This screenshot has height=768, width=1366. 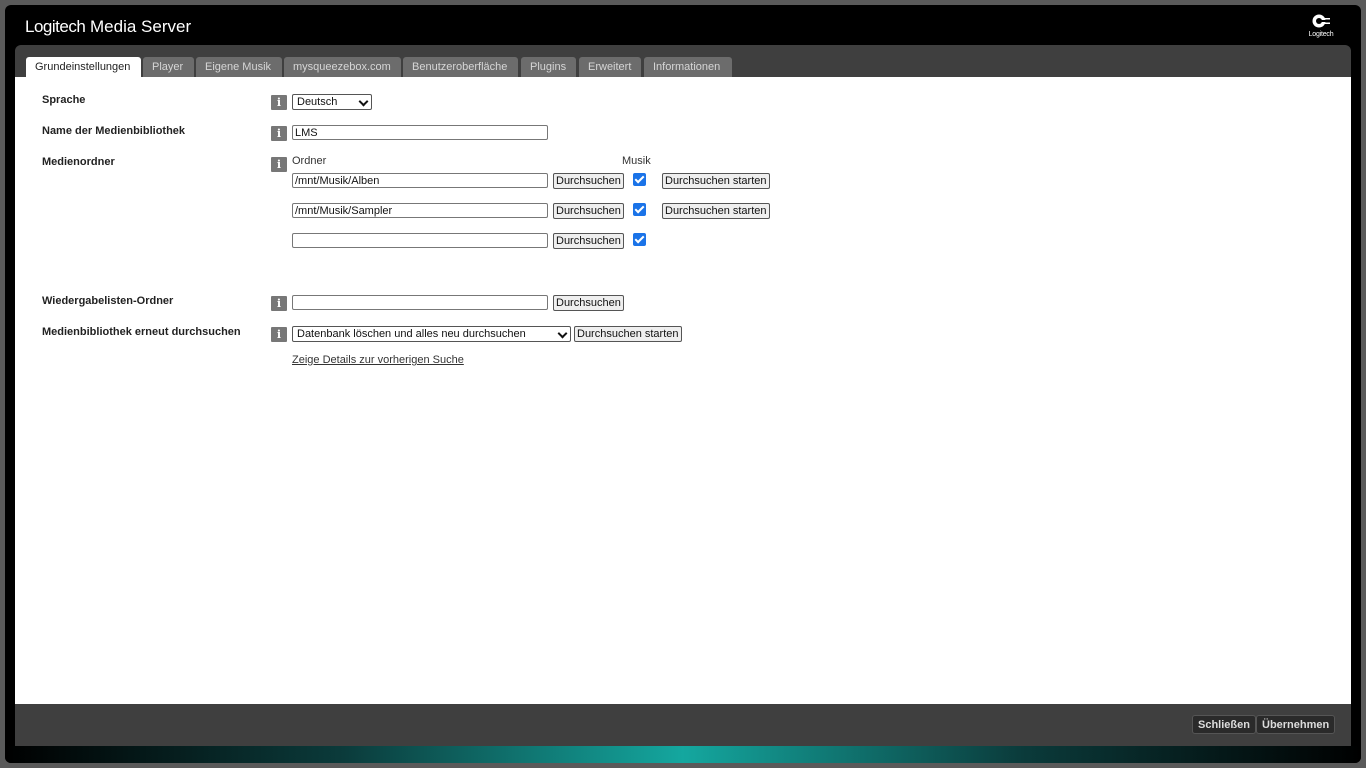 I want to click on language-select: Deutsch, so click(x=332, y=102).